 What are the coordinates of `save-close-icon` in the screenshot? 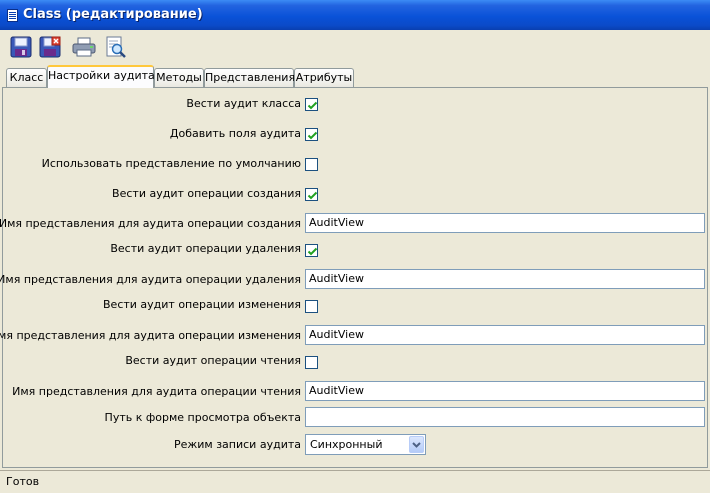 It's located at (50, 47).